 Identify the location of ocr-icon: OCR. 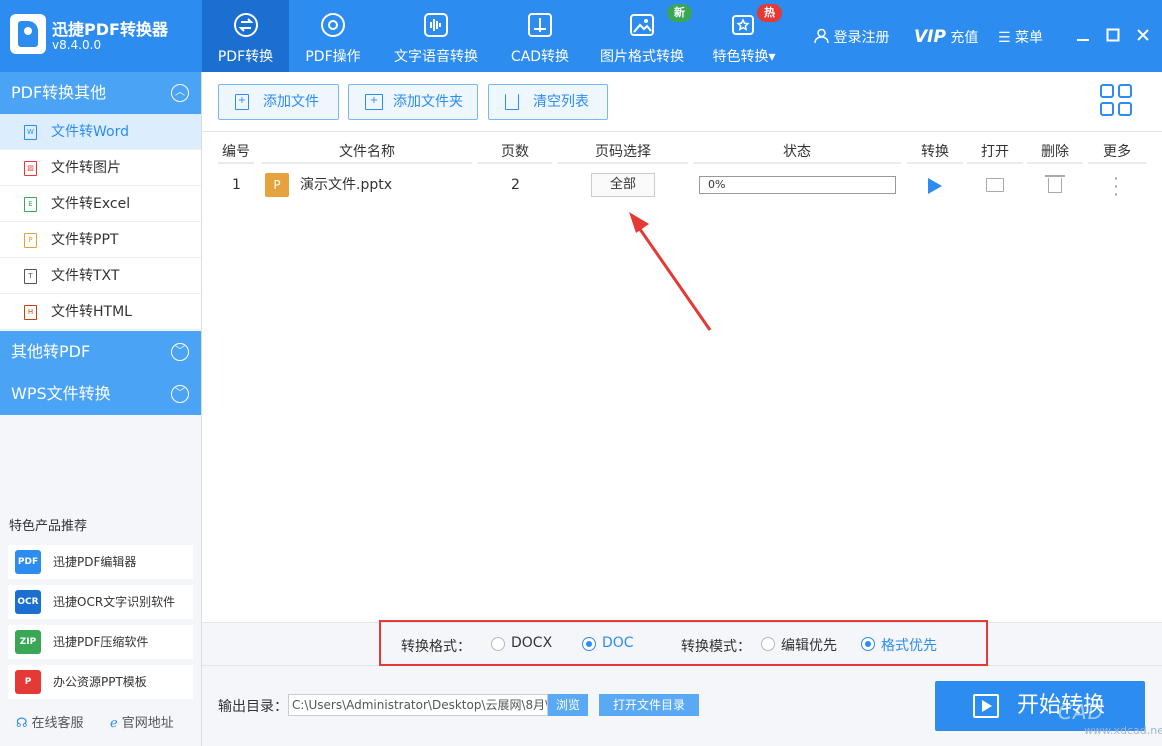
(28, 602).